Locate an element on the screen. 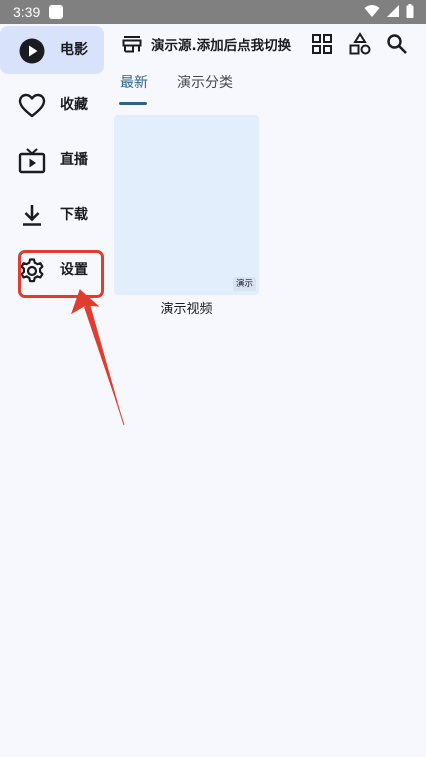 The height and width of the screenshot is (757, 426). sidebar-item-label: 直播 is located at coordinates (74, 160).